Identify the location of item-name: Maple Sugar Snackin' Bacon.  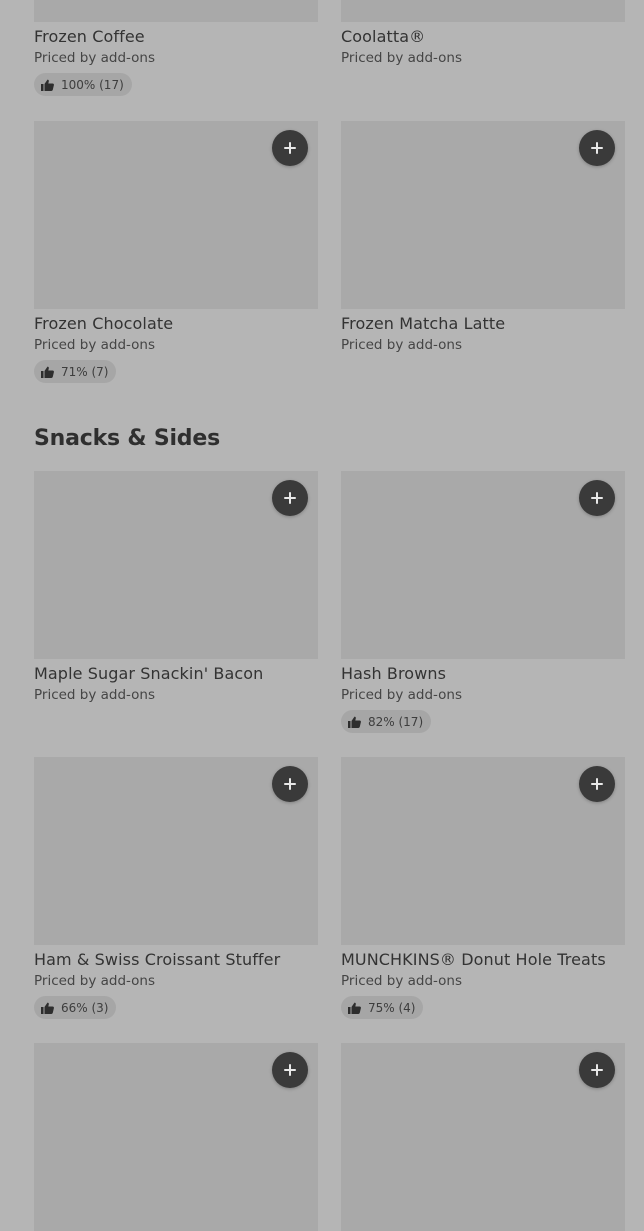
(149, 673).